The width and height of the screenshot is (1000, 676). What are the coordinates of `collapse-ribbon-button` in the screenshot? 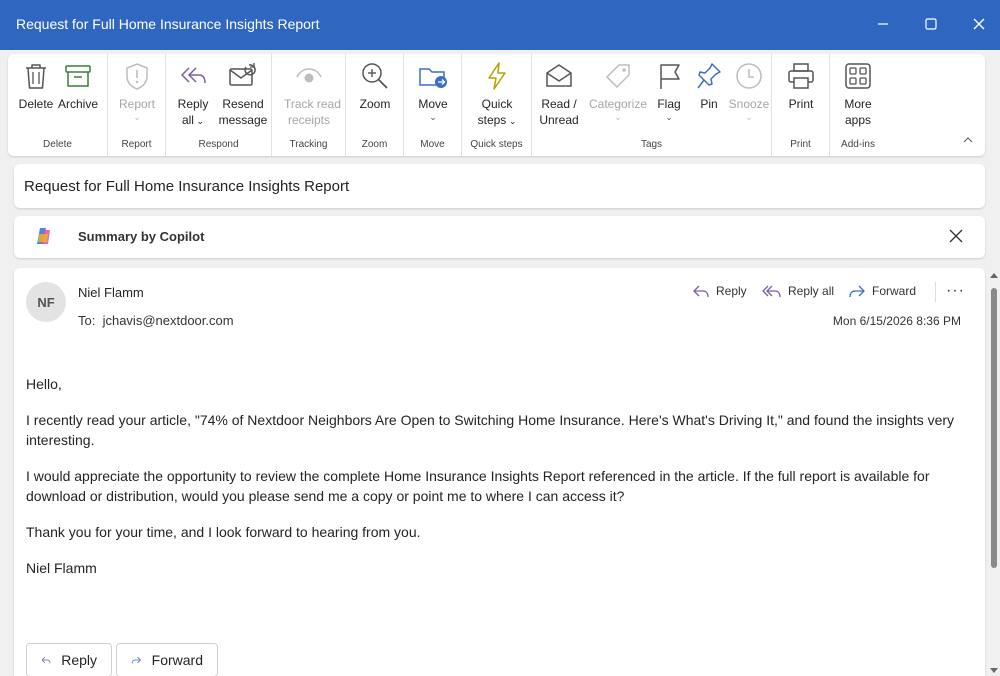 It's located at (968, 139).